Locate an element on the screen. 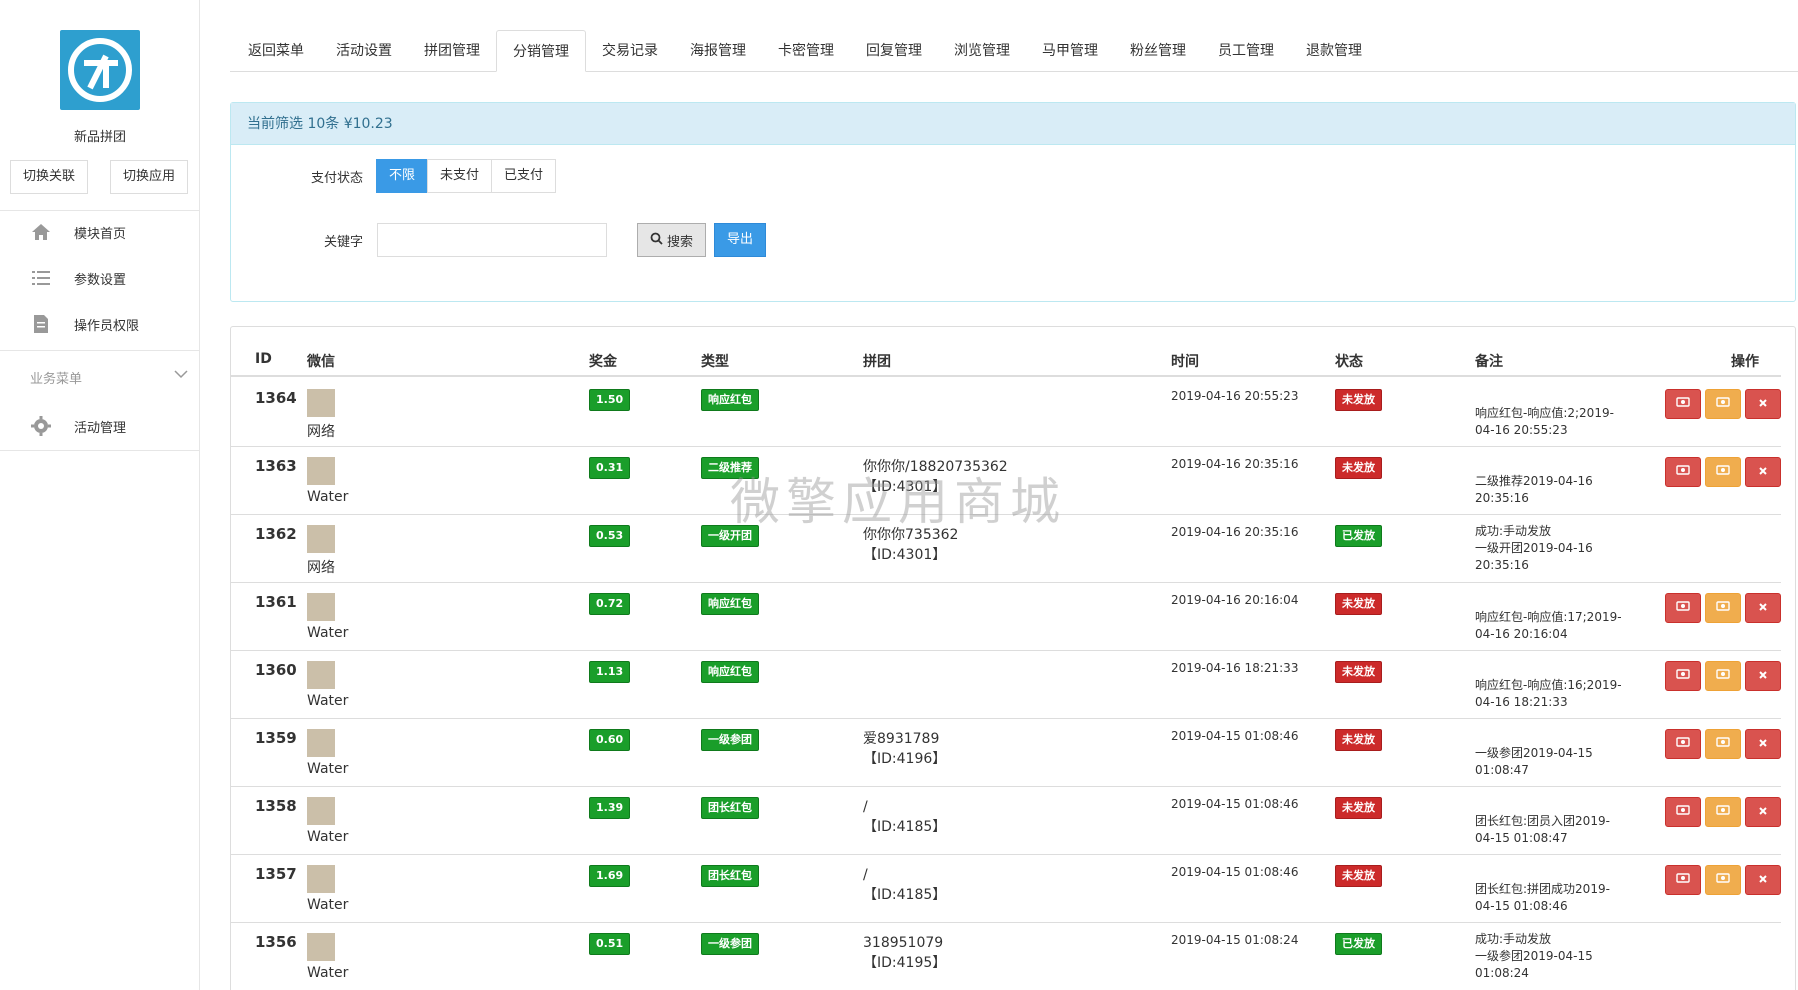 The height and width of the screenshot is (990, 1798). type-badge: 团长红包 is located at coordinates (730, 876).